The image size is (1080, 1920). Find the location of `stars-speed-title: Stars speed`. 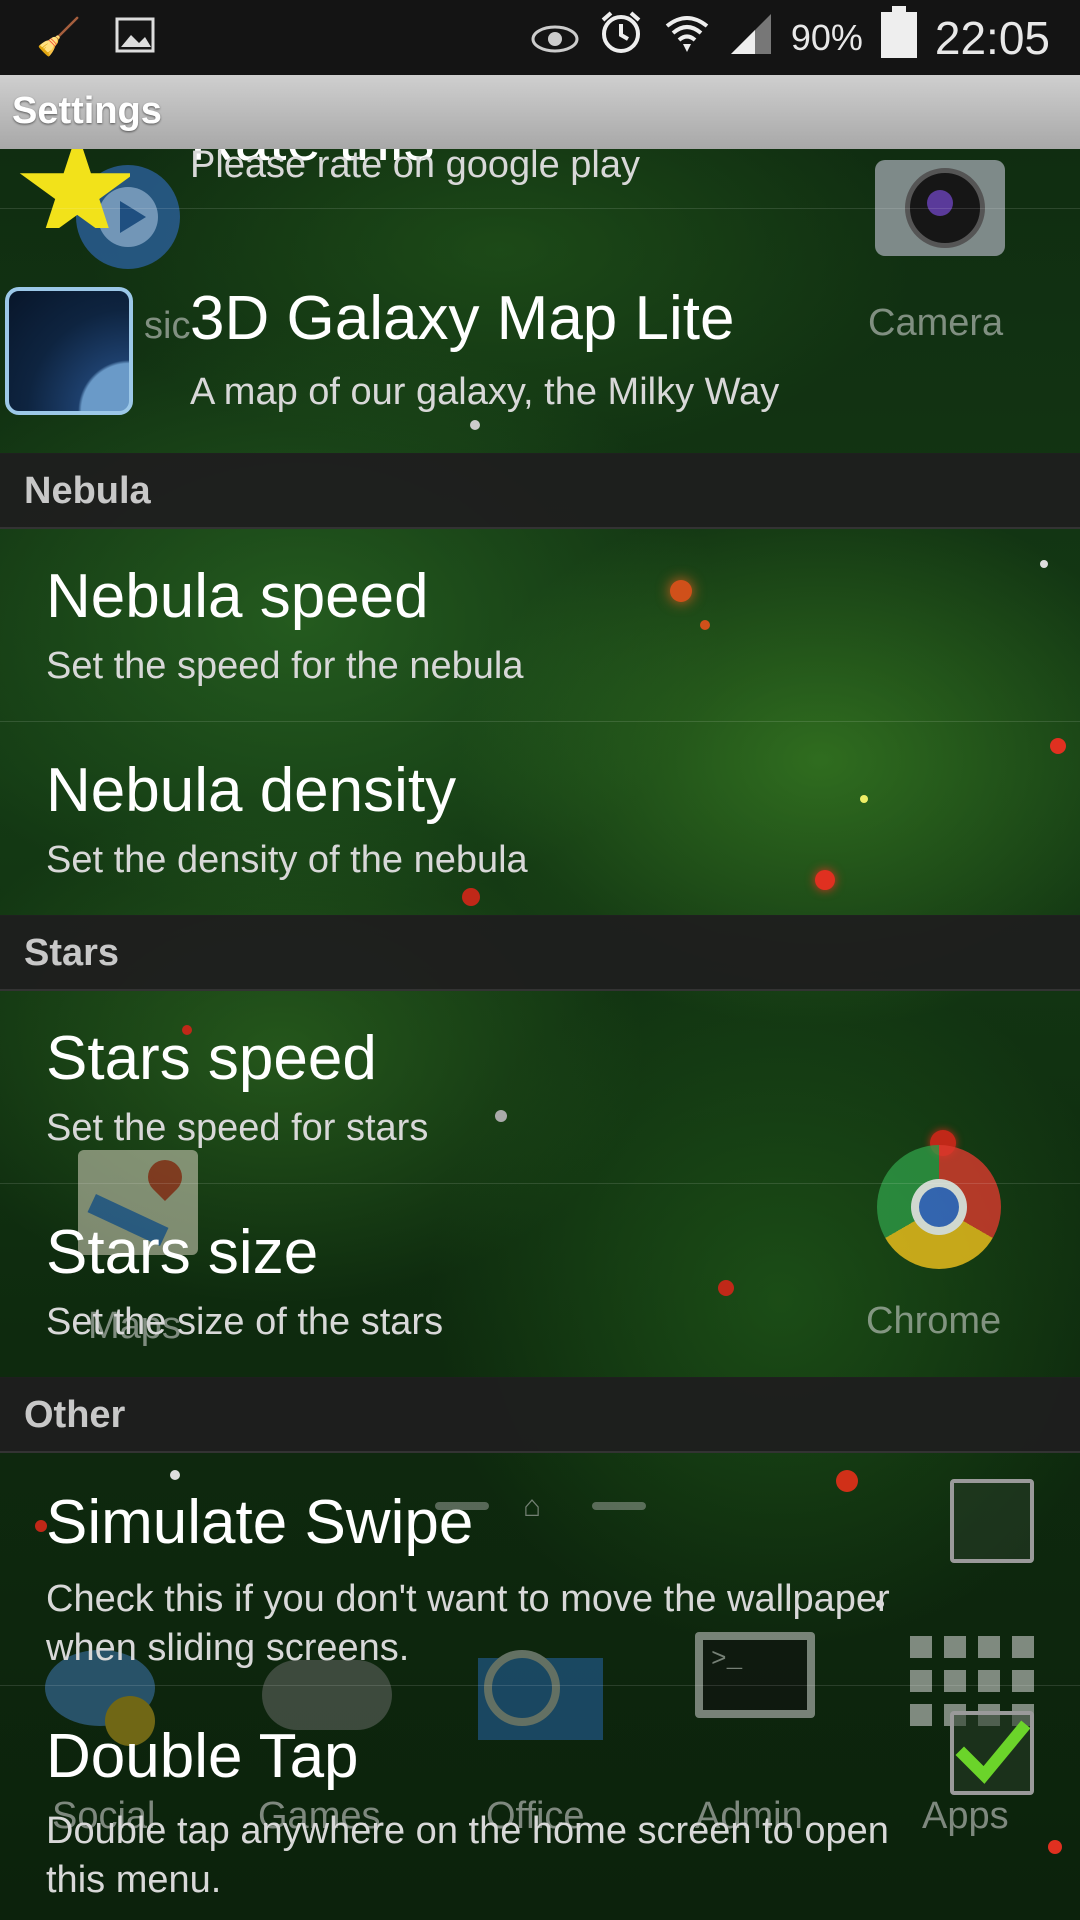

stars-speed-title: Stars speed is located at coordinates (211, 1058).